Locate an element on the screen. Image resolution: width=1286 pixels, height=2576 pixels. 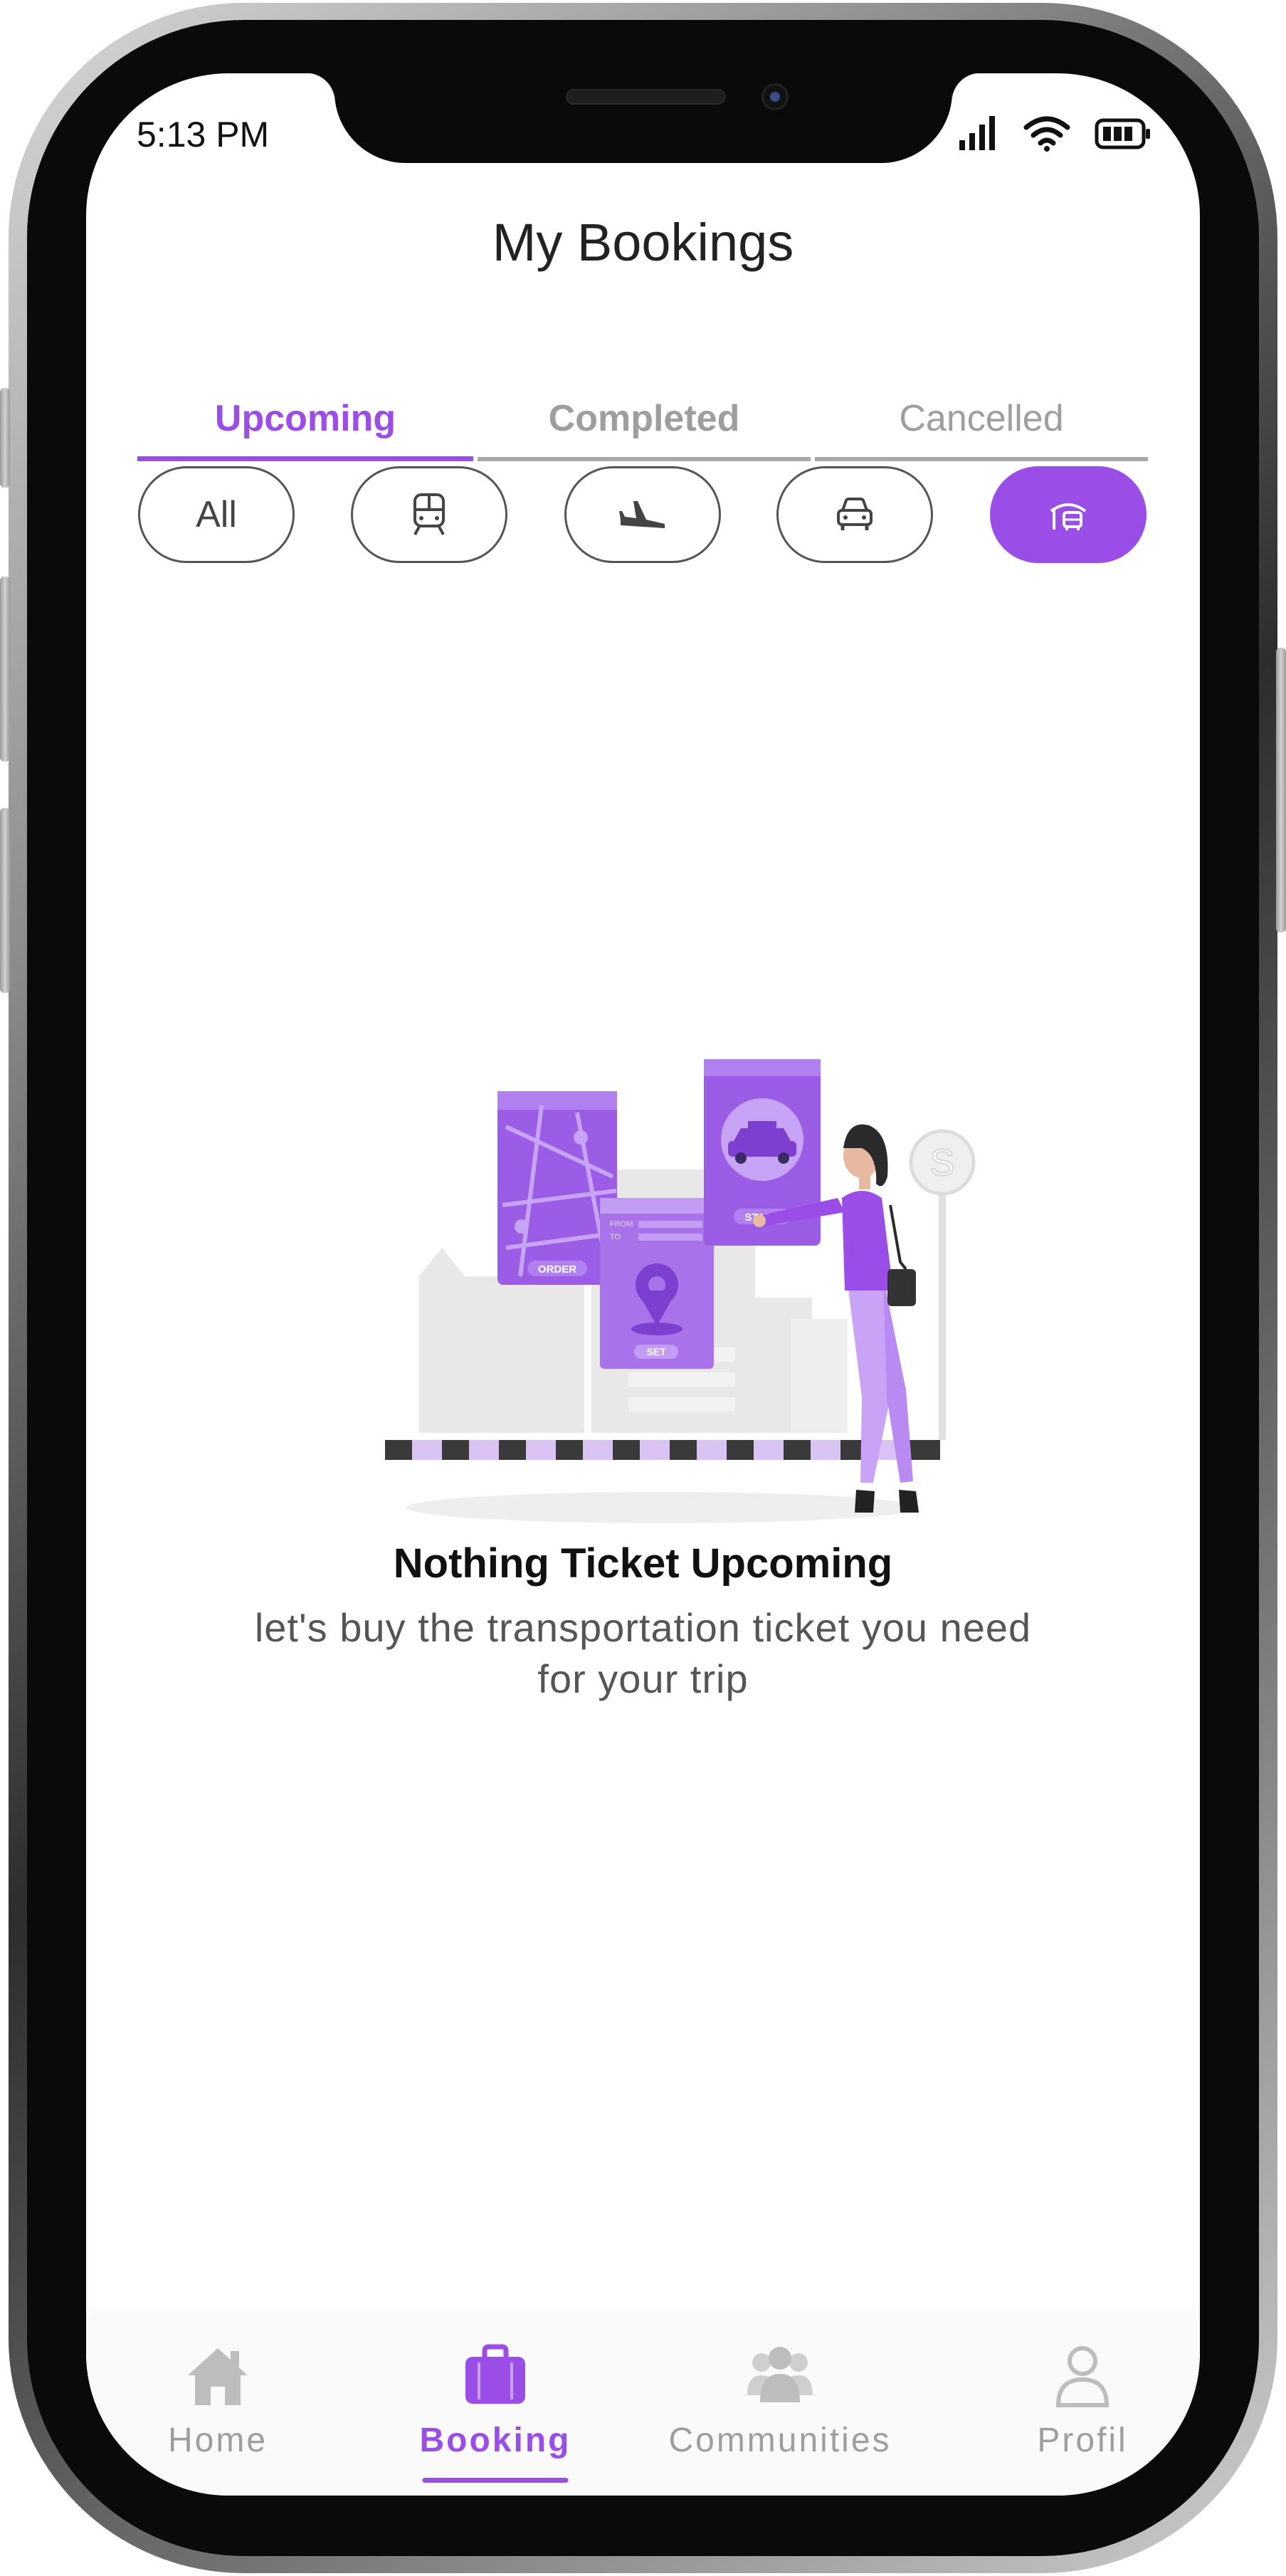
wifi-icon is located at coordinates (1046, 134).